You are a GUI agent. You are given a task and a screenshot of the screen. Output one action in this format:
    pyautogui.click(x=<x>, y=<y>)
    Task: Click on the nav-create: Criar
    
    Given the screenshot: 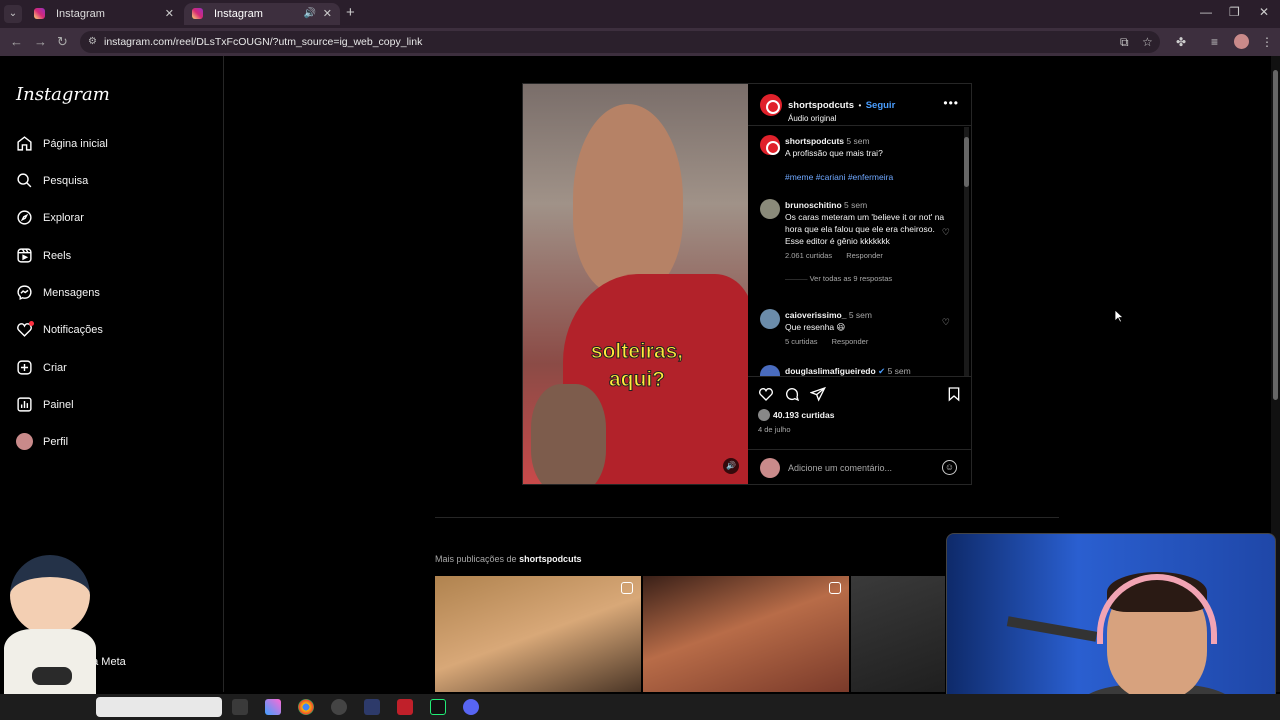 What is the action you would take?
    pyautogui.click(x=41, y=368)
    